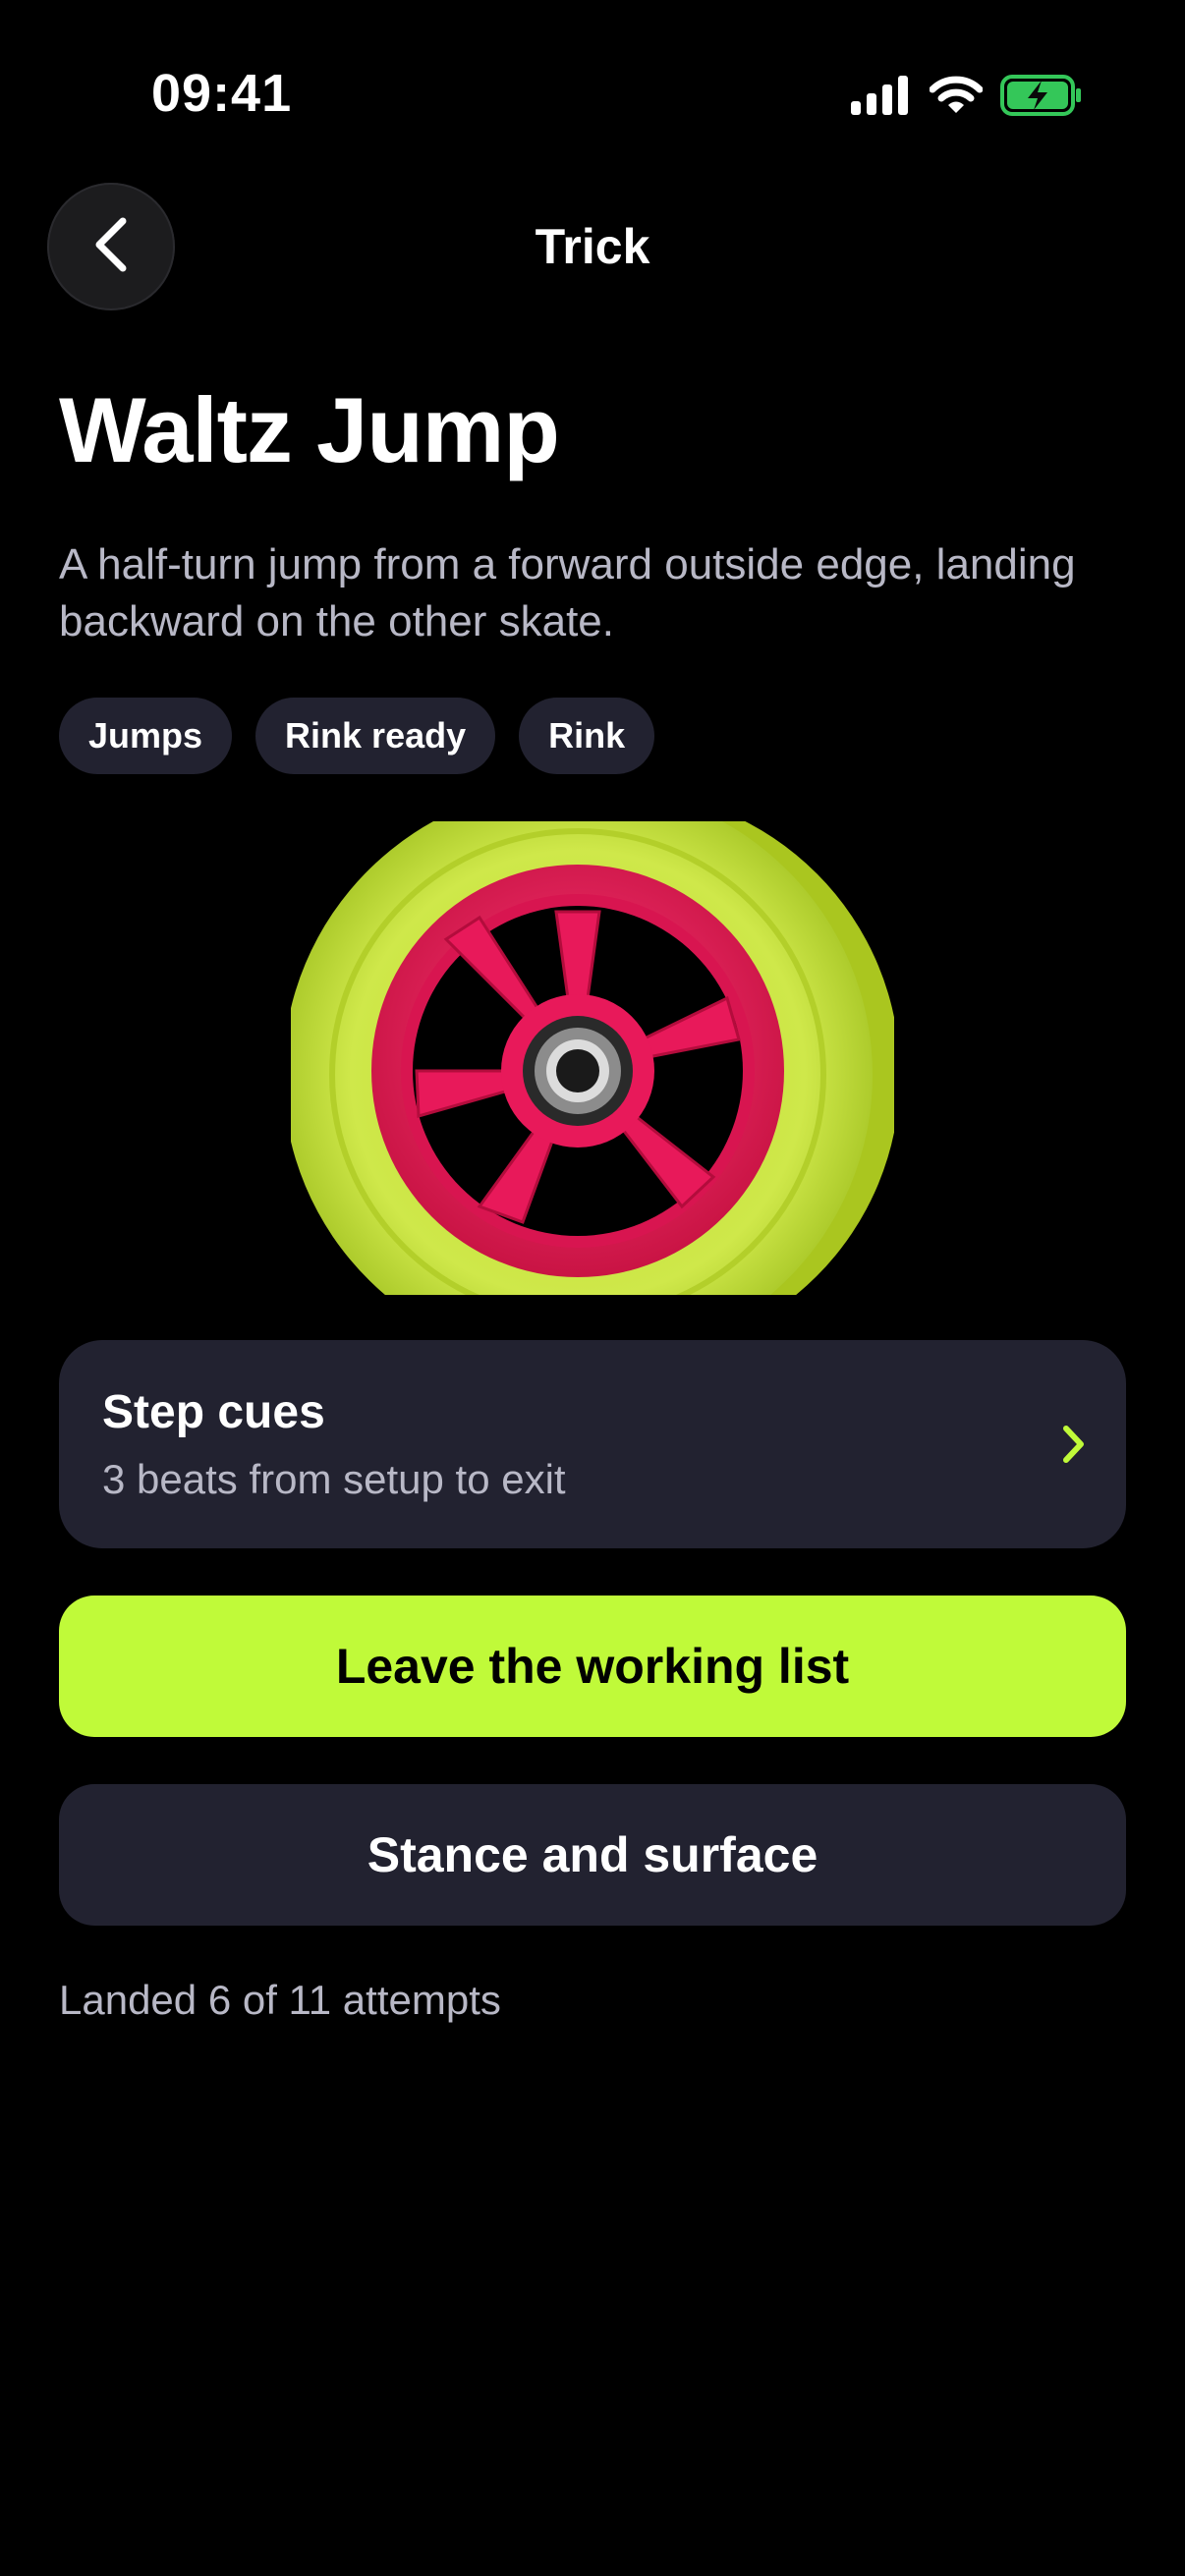 The image size is (1185, 2576). I want to click on step-cues-subtitle: 3 beats from setup to exit, so click(334, 1479).